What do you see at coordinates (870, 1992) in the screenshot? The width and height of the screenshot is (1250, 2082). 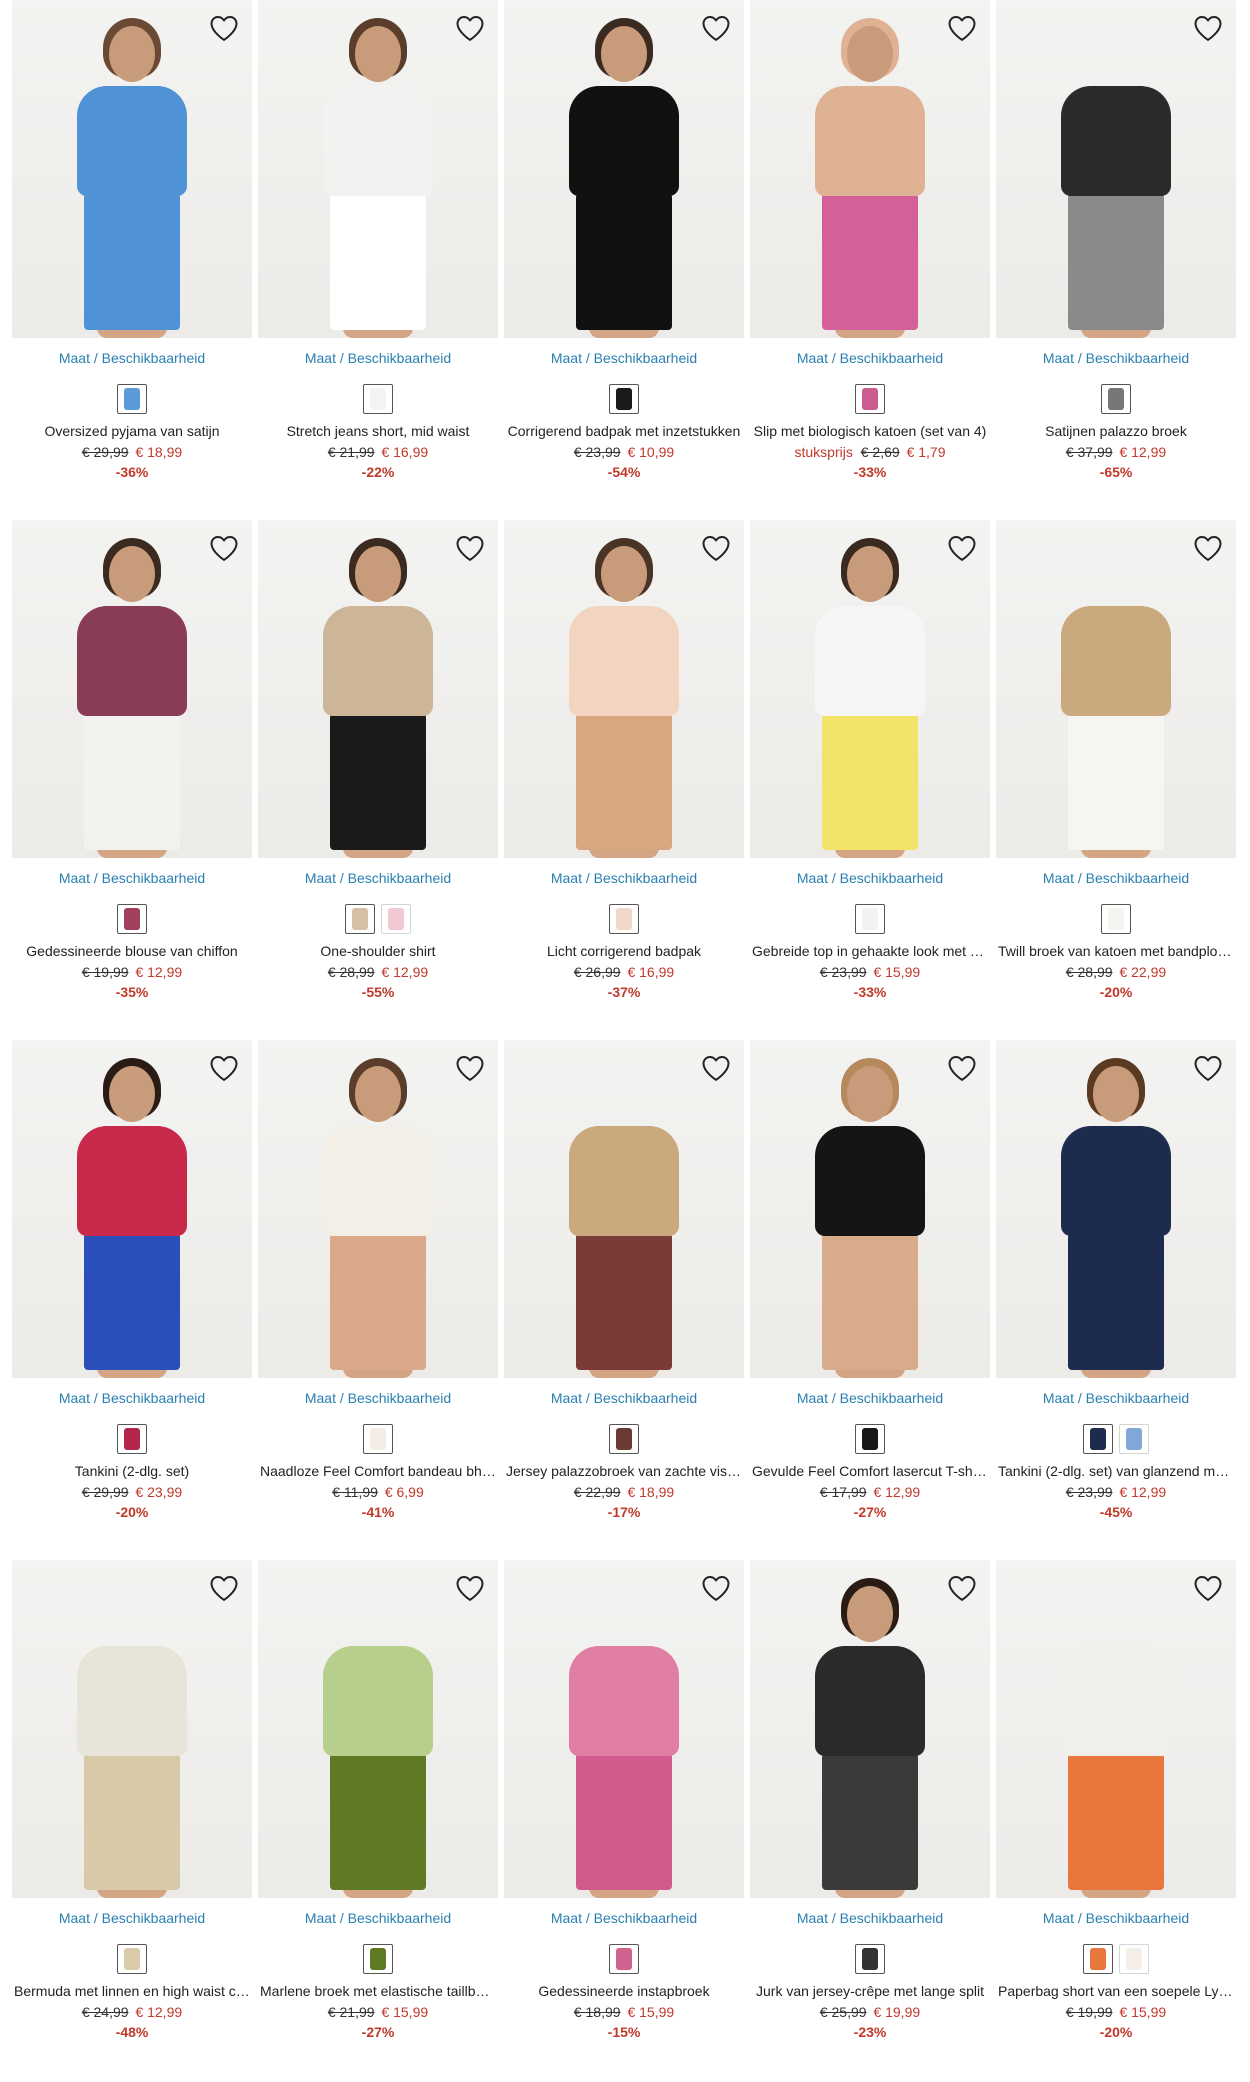 I see `product-name: Jurk van jersey-crêpe met lange split` at bounding box center [870, 1992].